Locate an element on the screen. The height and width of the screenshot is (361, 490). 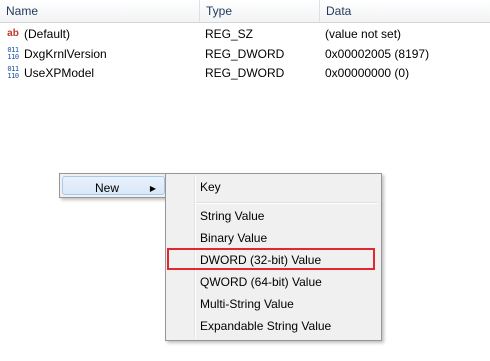
list-item: ab (Default) REG_SZ (value not set) is located at coordinates (245, 34).